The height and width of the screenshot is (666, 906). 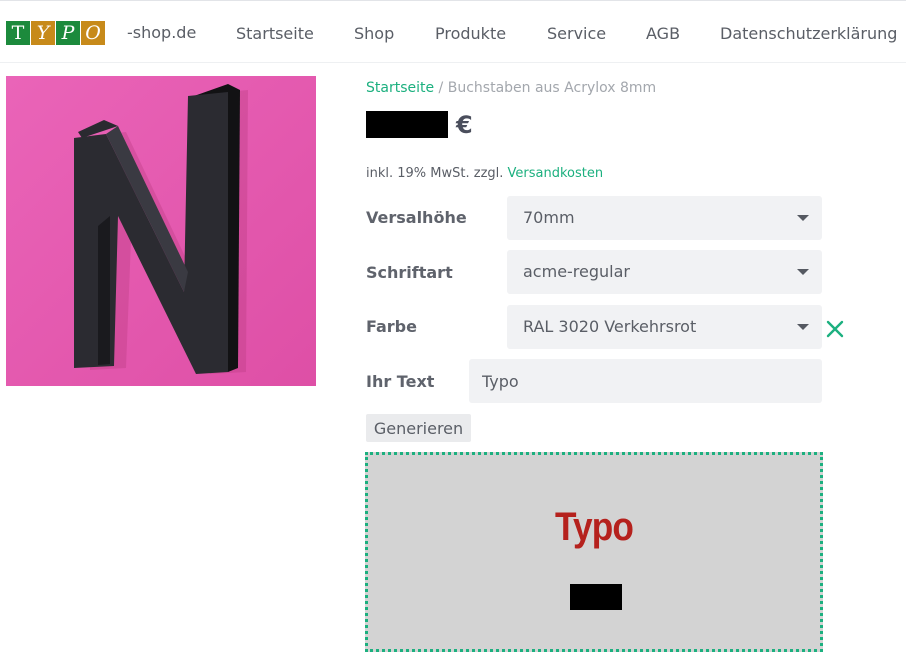 I want to click on tax-text: inkl. 19% MwSt. zzgl., so click(x=437, y=173).